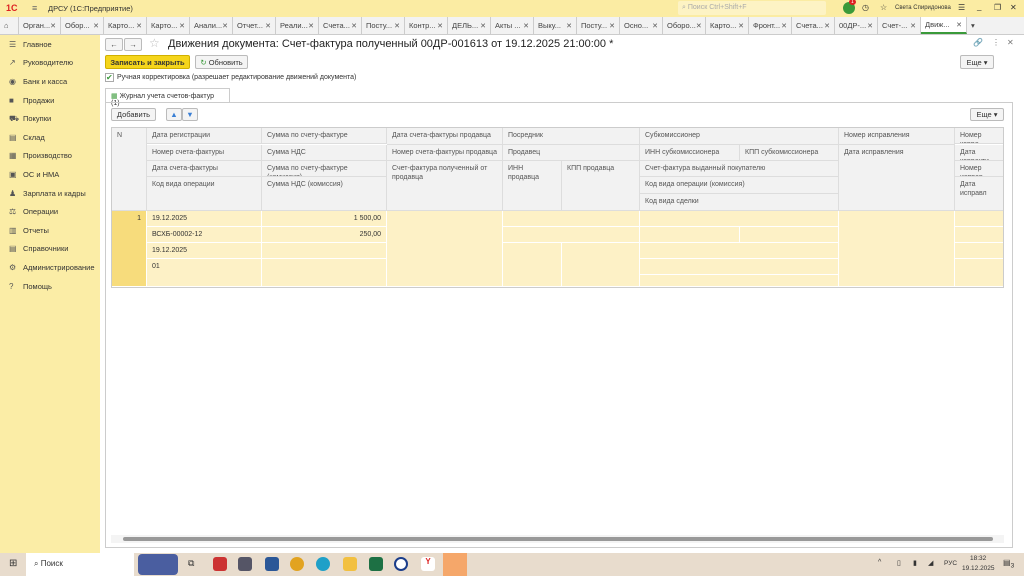 This screenshot has width=1024, height=576. Describe the element at coordinates (204, 273) in the screenshot. I see `table-cell: 01` at that location.